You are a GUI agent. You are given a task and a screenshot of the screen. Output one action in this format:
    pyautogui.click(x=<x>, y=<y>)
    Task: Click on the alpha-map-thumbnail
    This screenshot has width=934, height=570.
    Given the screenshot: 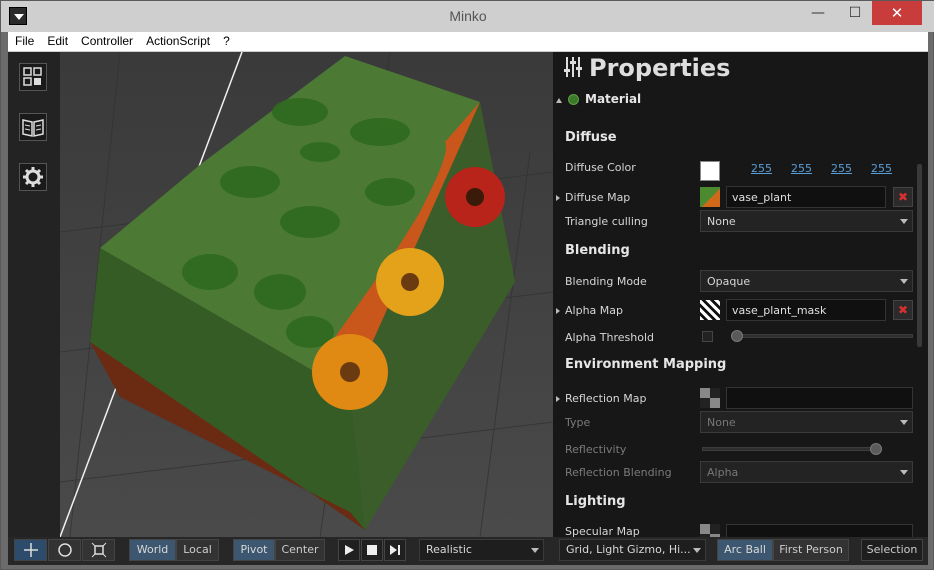 What is the action you would take?
    pyautogui.click(x=710, y=310)
    